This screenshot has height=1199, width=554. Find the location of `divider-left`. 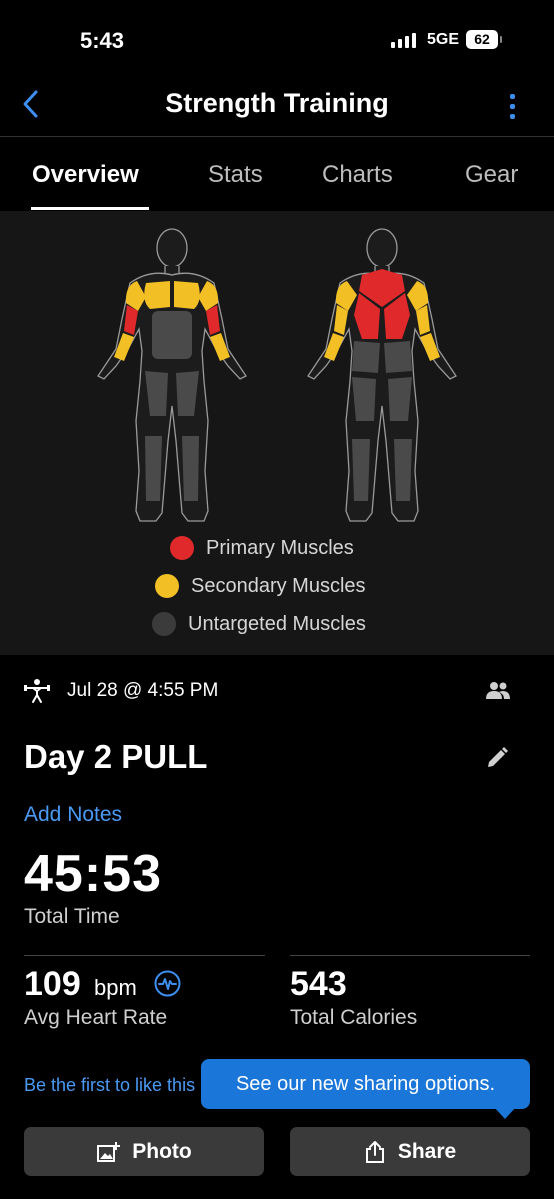

divider-left is located at coordinates (144, 955).